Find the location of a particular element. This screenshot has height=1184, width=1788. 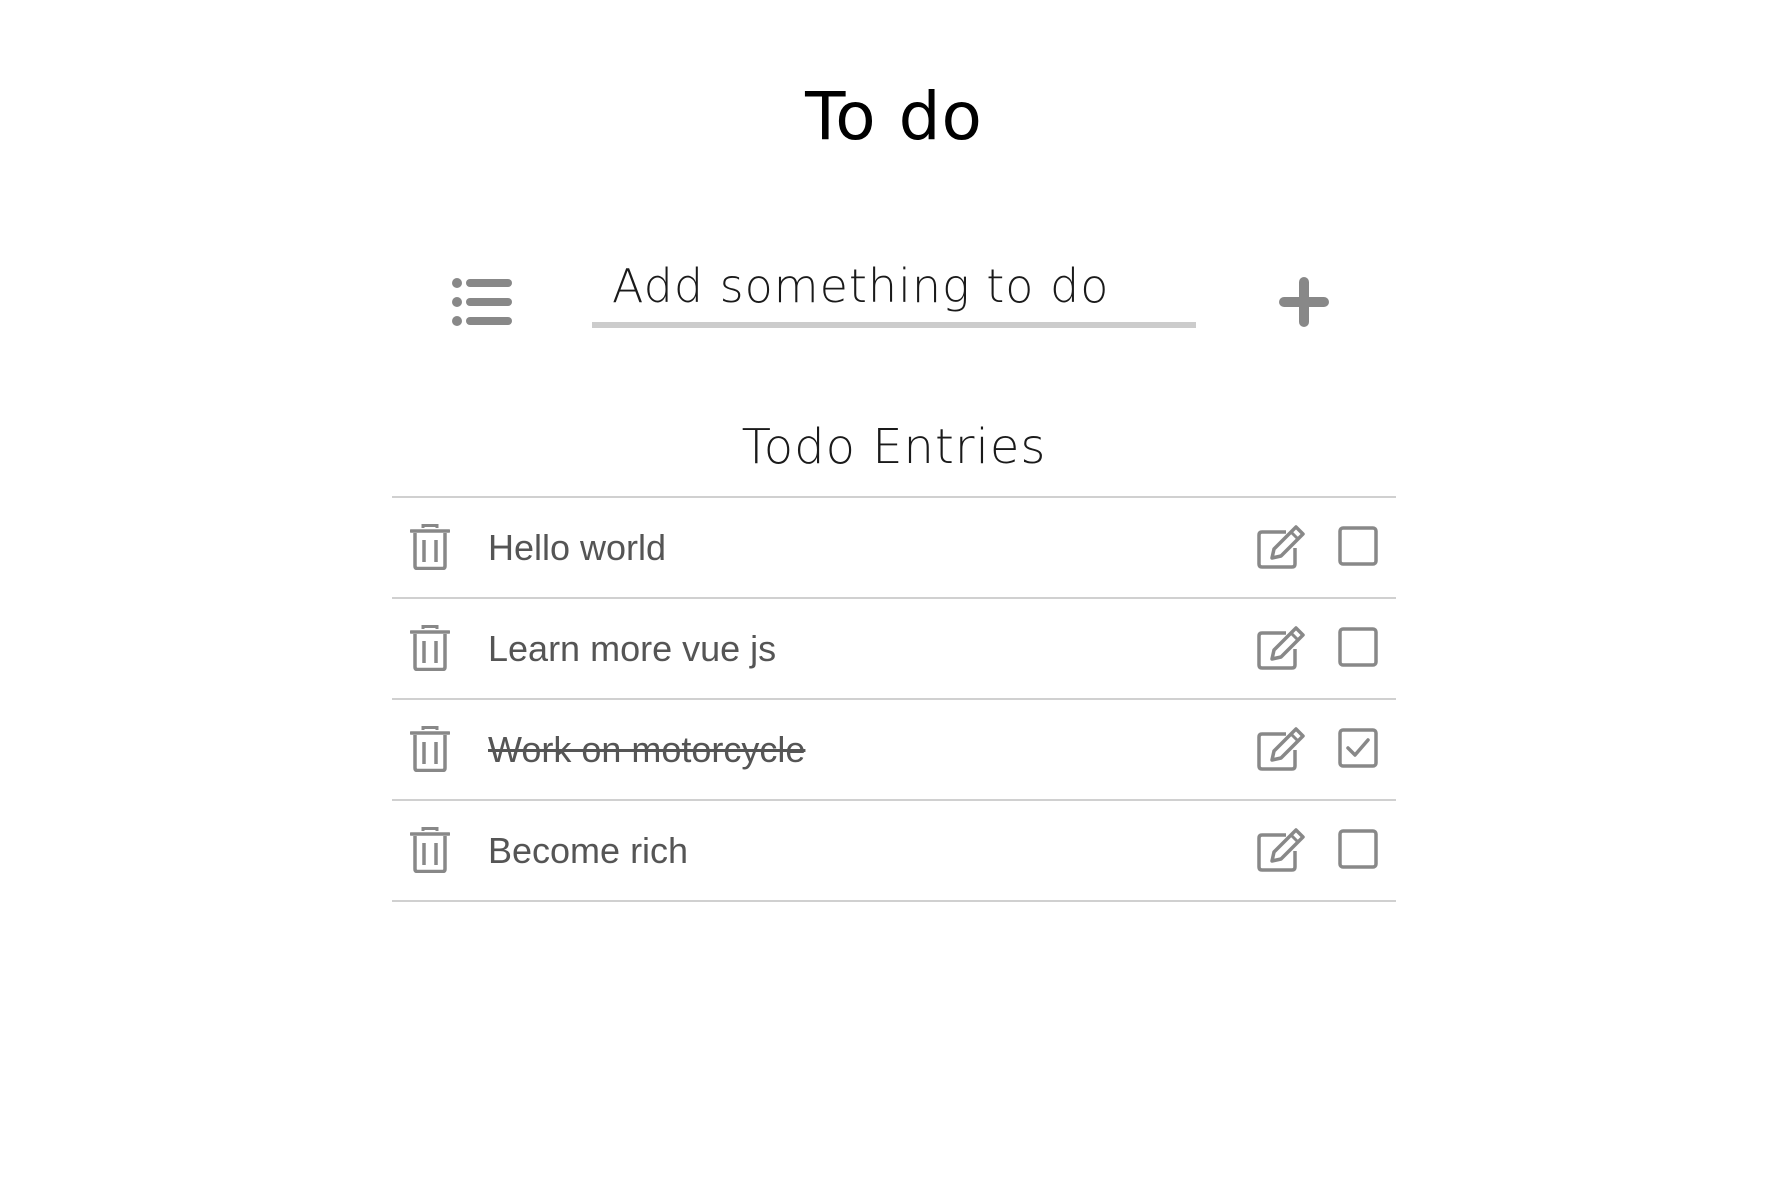

plus-icon is located at coordinates (1304, 302).